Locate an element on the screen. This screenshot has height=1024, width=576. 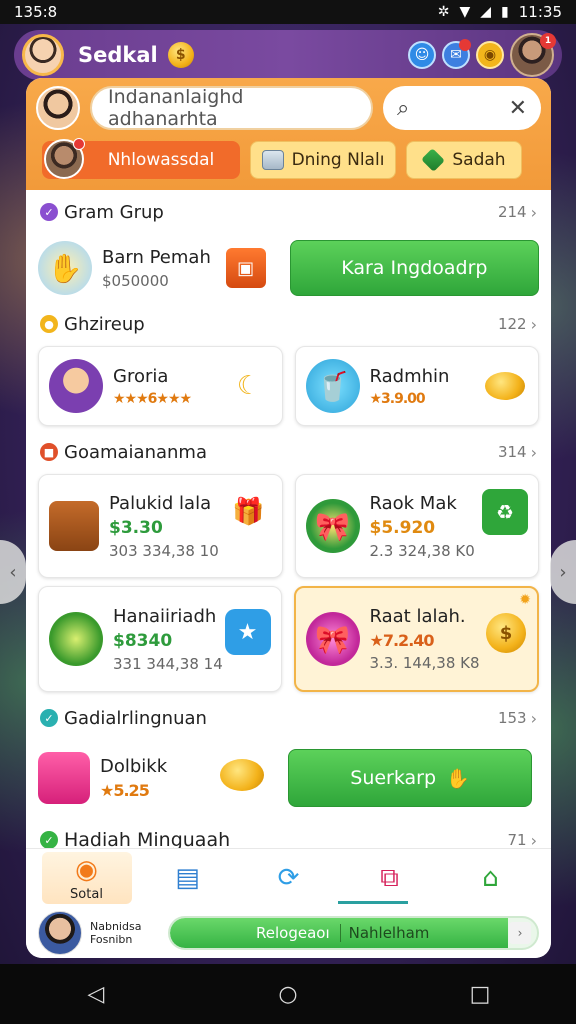
close-icon: ✕ is located at coordinates (518, 108).